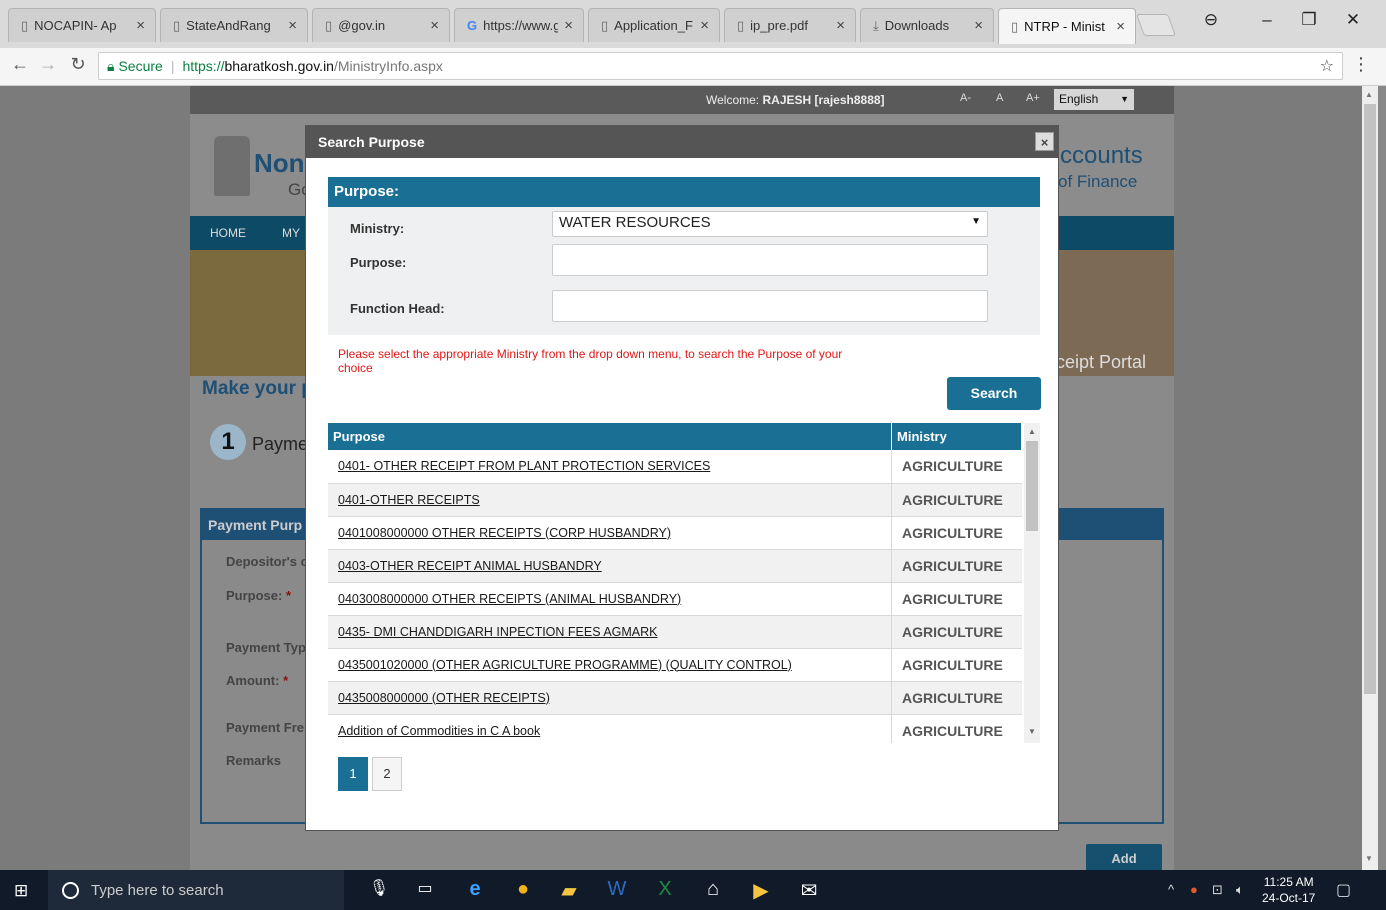 The image size is (1386, 910). Describe the element at coordinates (1044, 141) in the screenshot. I see `close-icon: ×` at that location.